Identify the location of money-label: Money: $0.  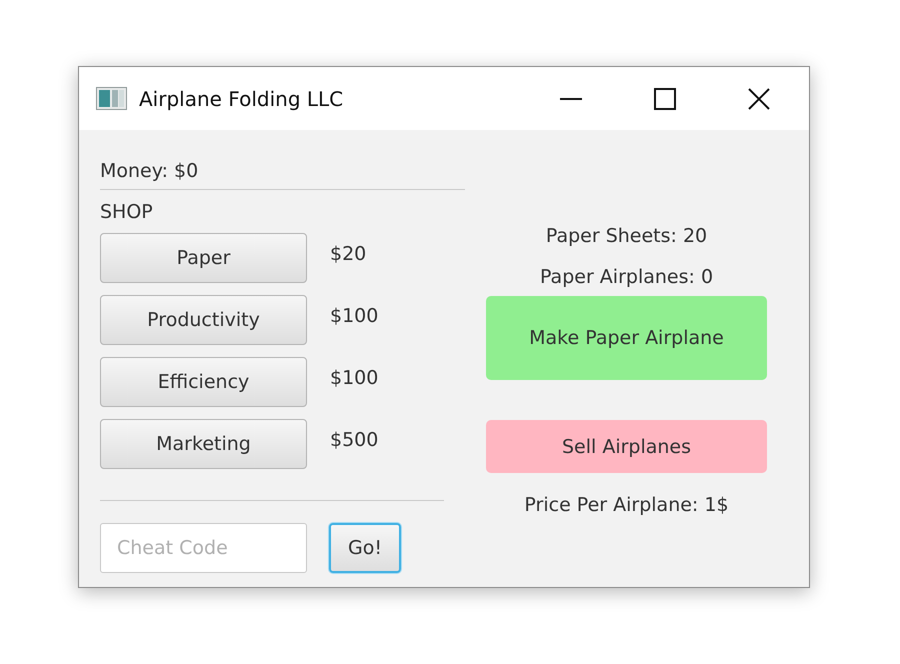
(149, 171).